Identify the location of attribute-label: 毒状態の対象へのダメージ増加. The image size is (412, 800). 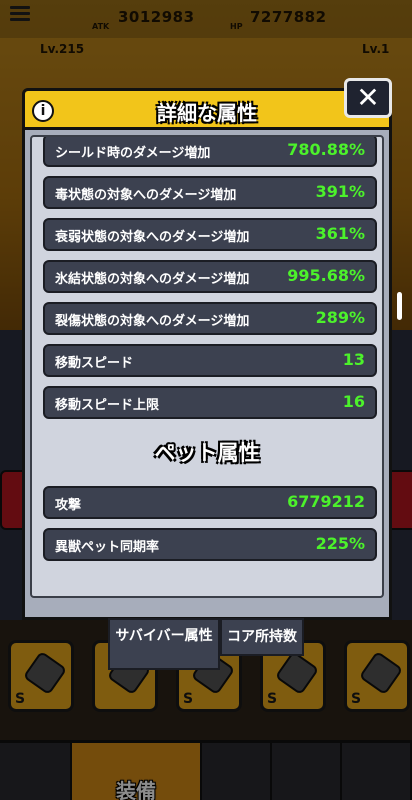
(146, 195).